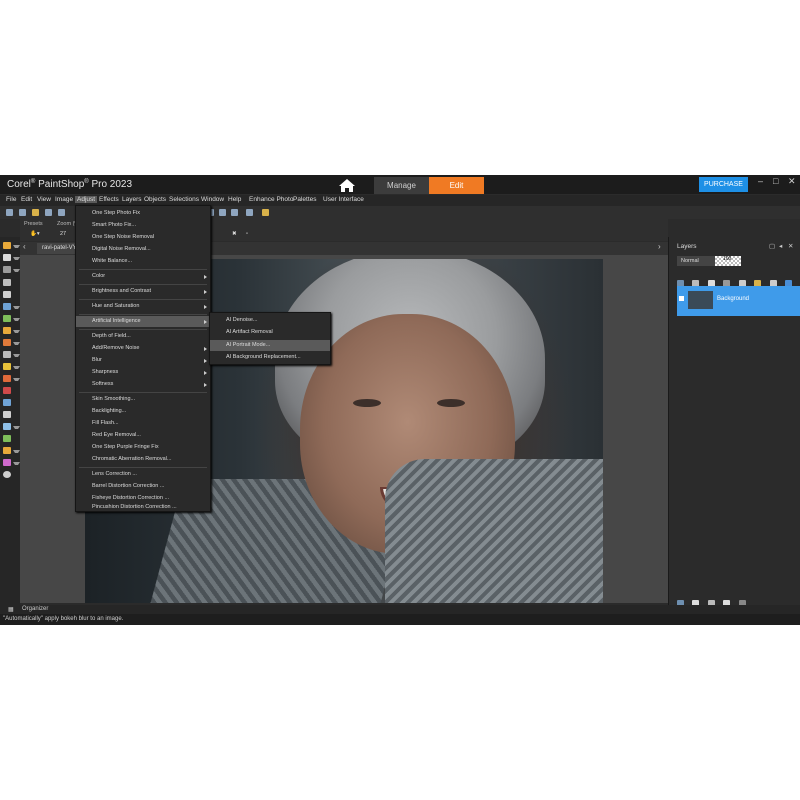 The height and width of the screenshot is (800, 800). What do you see at coordinates (271, 199) in the screenshot?
I see `menu-enhance-photo: Enhance Photo` at bounding box center [271, 199].